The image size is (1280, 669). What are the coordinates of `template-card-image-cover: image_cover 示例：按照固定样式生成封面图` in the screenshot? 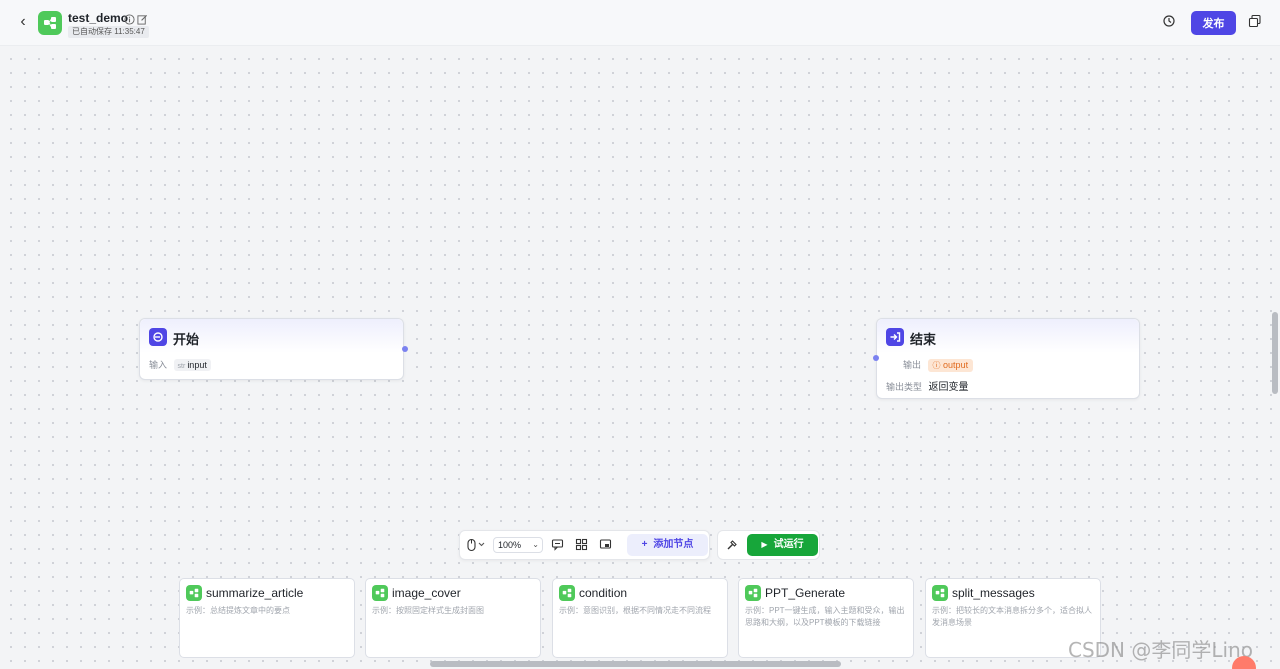 It's located at (453, 618).